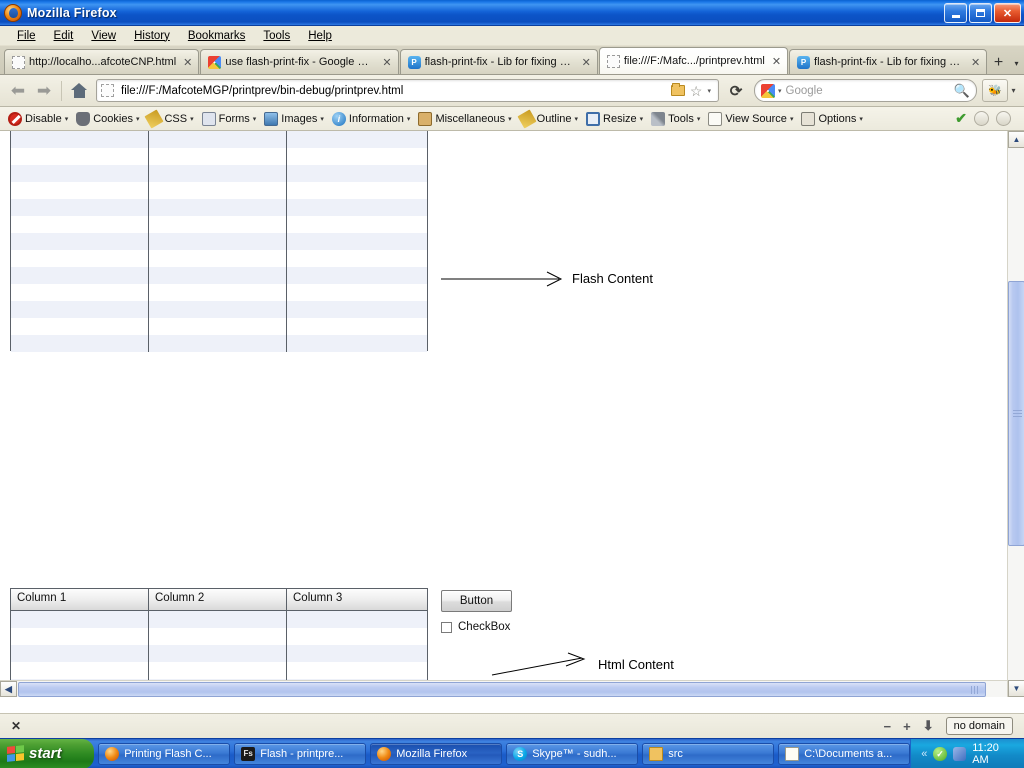 This screenshot has width=1024, height=768. Describe the element at coordinates (276, 36) in the screenshot. I see `menu-tools: Tools` at that location.